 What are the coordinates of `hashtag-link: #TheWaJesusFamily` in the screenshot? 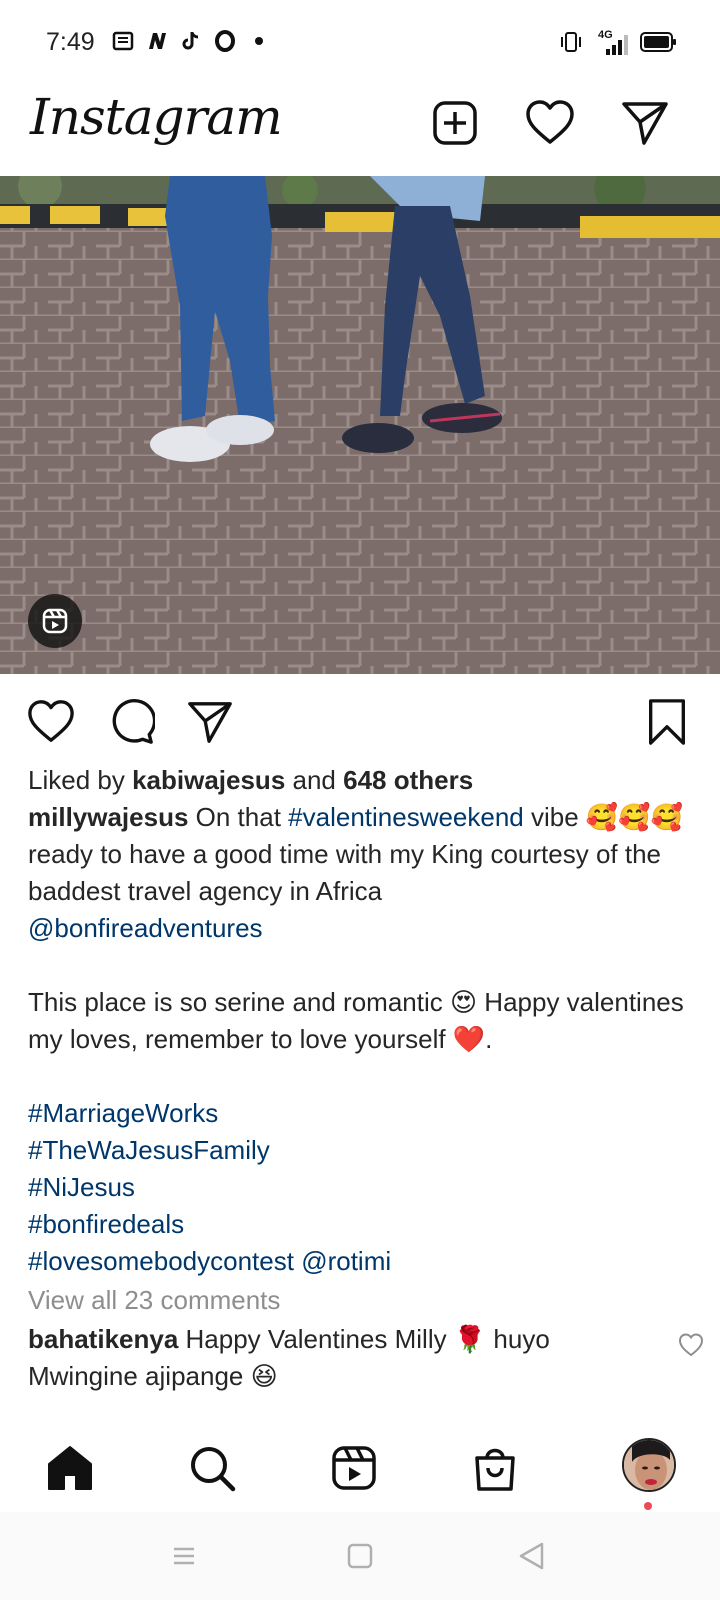 It's located at (149, 1150).